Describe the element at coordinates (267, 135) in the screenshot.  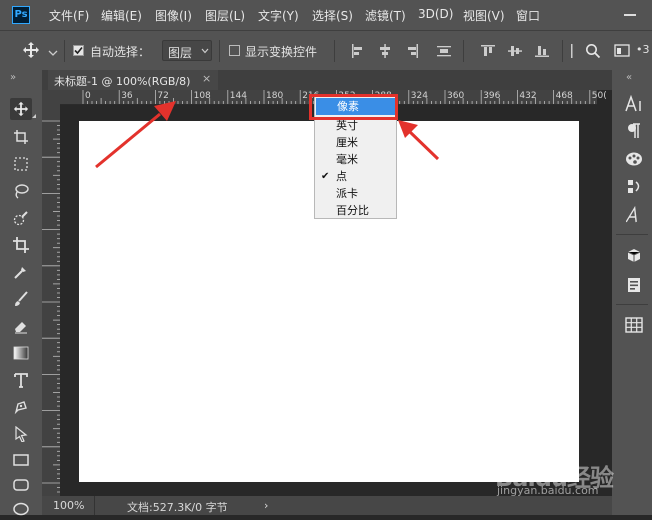
I see `annotation-arrows` at that location.